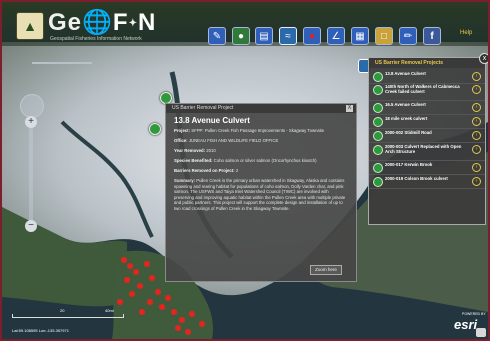 The width and height of the screenshot is (490, 341). What do you see at coordinates (120, 22) in the screenshot?
I see `brand-suffix: F` at bounding box center [120, 22].